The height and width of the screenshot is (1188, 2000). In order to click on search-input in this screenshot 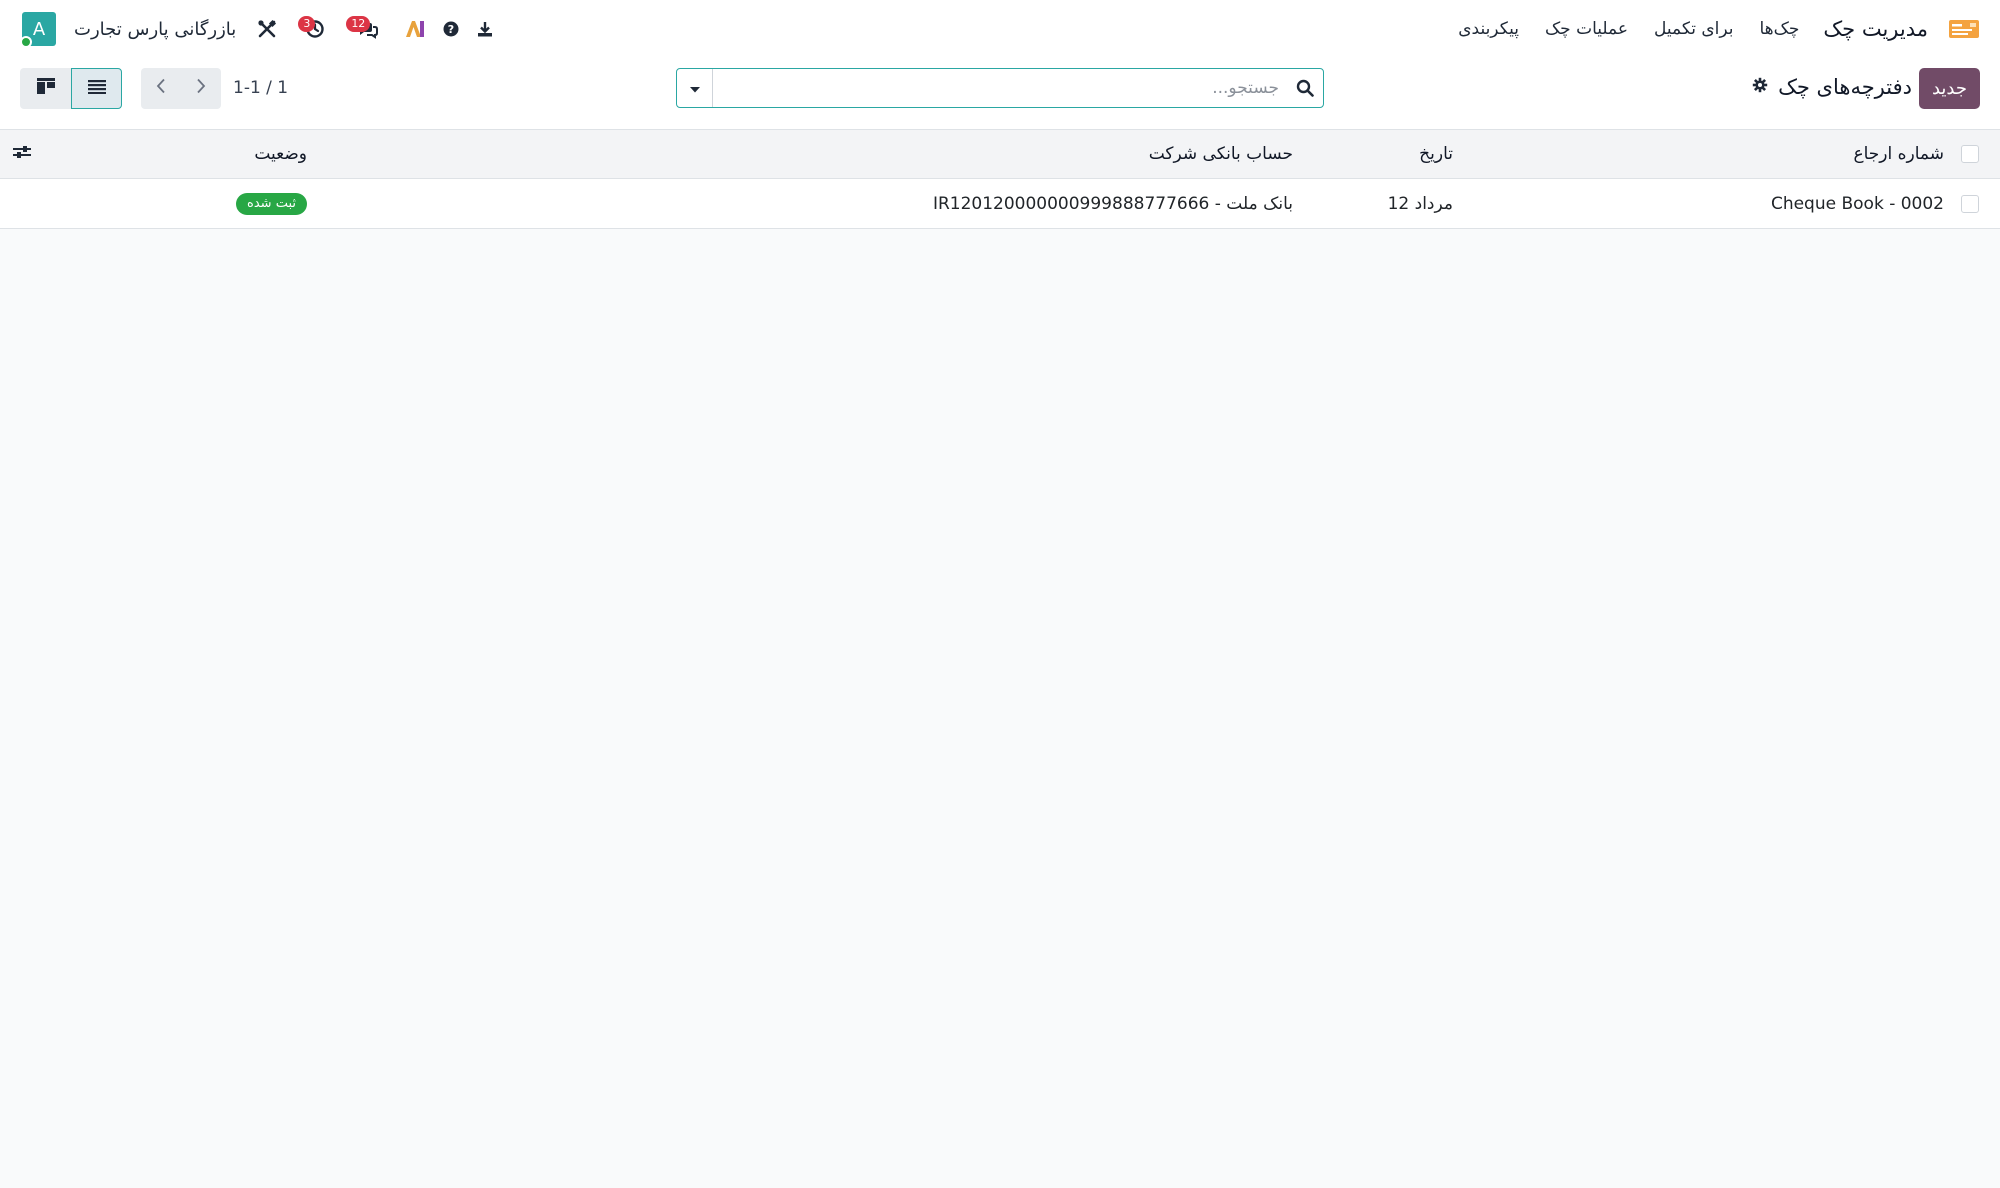, I will do `click(1000, 88)`.